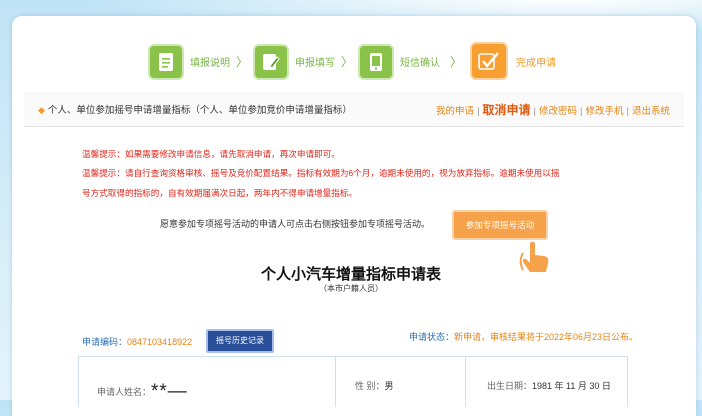 Image resolution: width=702 pixels, height=416 pixels. I want to click on gender-cell: 性 别：男, so click(374, 385).